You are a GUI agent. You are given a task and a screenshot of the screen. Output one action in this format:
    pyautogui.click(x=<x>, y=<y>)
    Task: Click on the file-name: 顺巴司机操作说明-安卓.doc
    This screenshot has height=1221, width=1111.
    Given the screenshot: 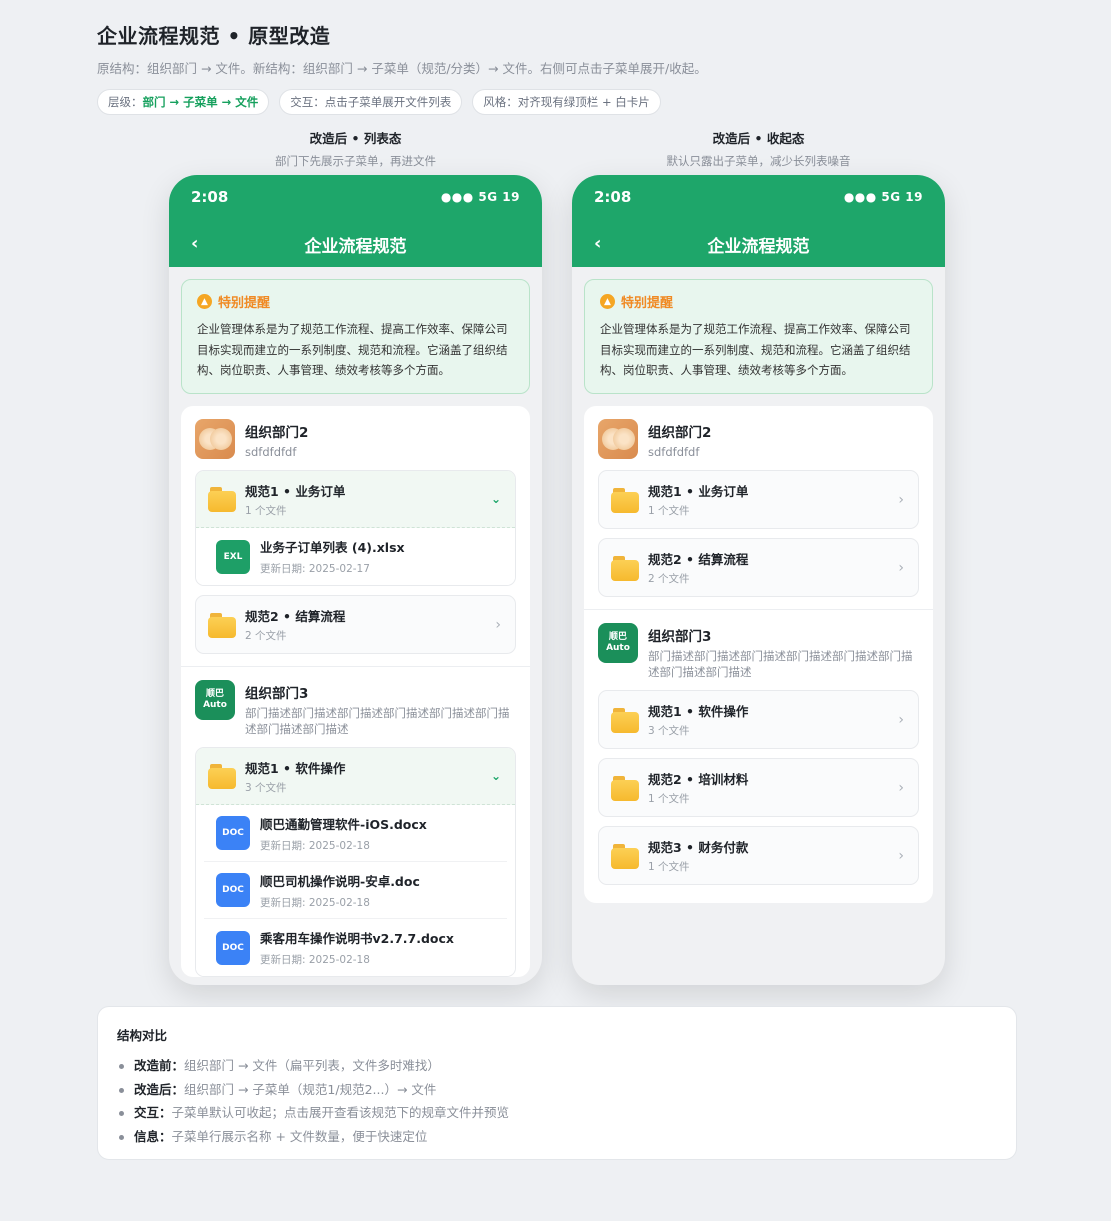 What is the action you would take?
    pyautogui.click(x=340, y=881)
    